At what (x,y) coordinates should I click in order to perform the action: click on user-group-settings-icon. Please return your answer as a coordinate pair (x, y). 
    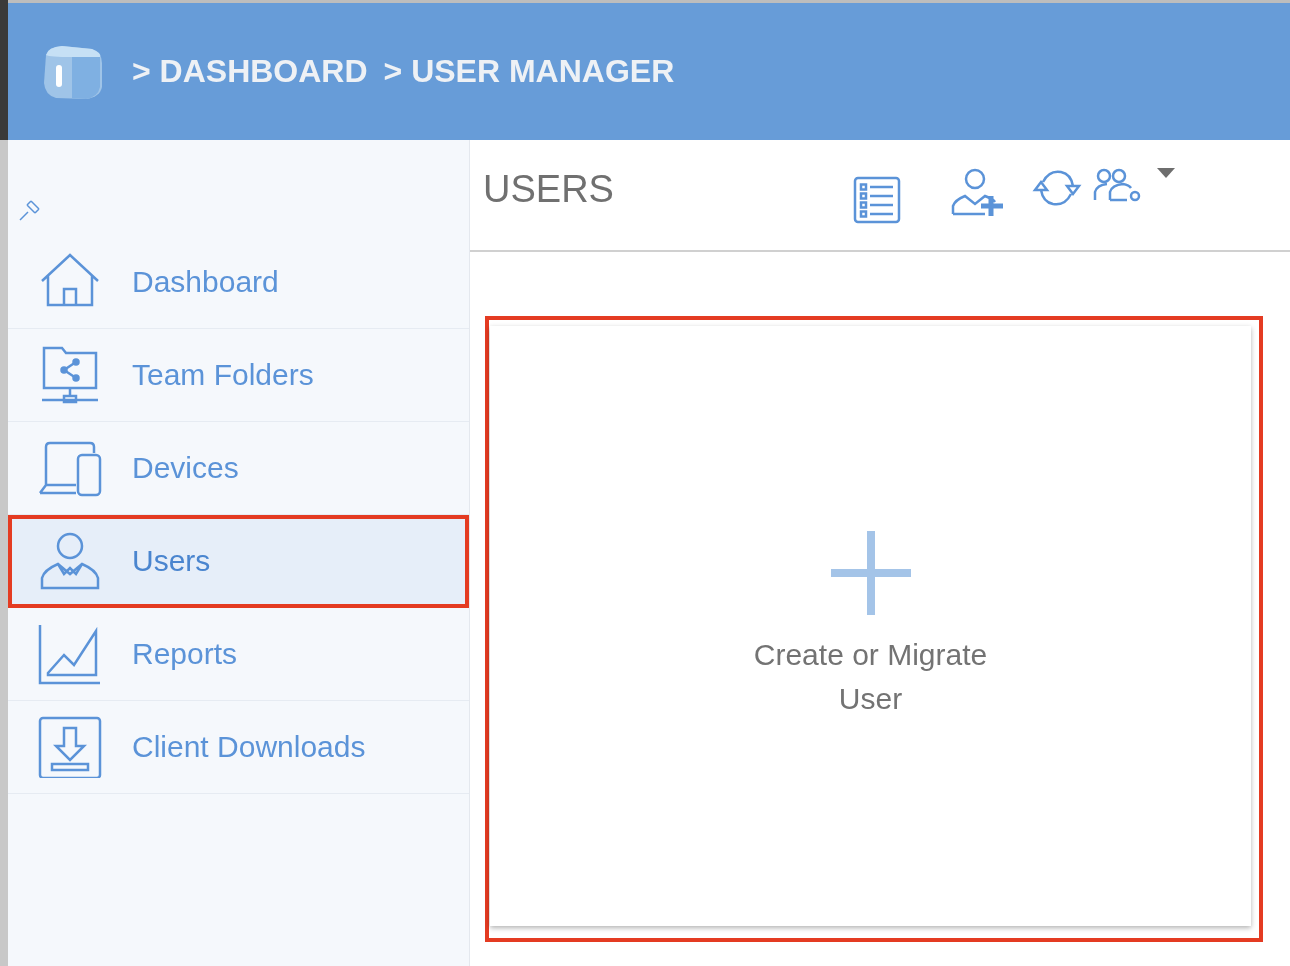
    Looking at the image, I should click on (1118, 185).